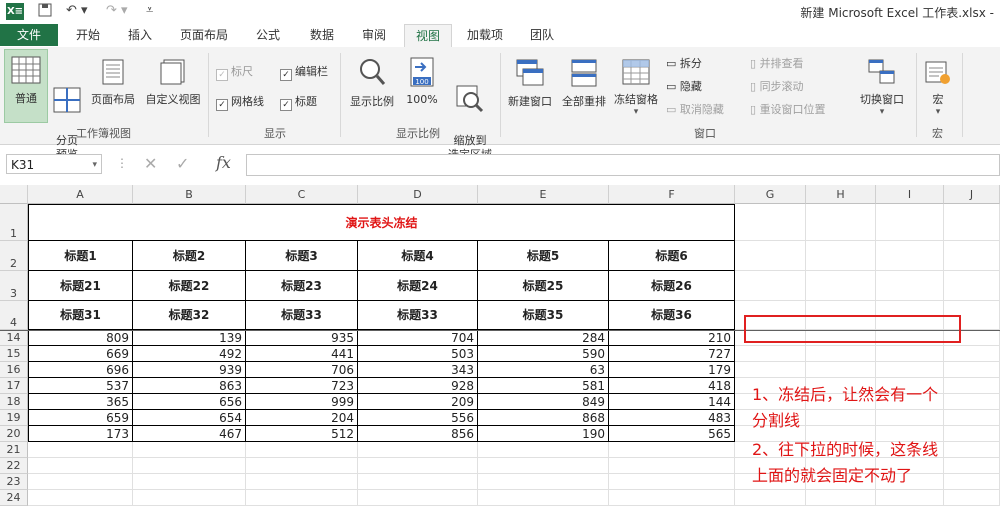 Image resolution: width=1000 pixels, height=529 pixels. What do you see at coordinates (223, 162) in the screenshot?
I see `insert-function-icon: fx` at bounding box center [223, 162].